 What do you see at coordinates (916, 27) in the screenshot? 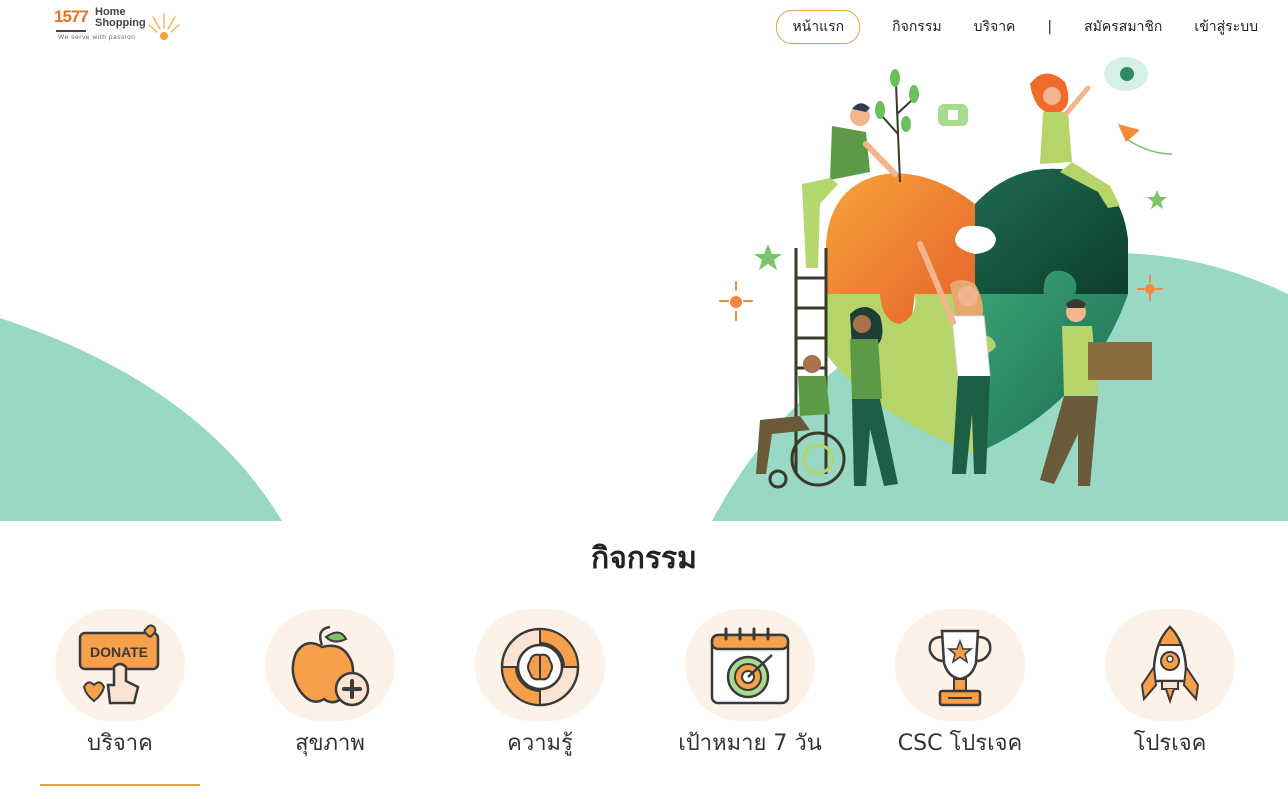
I see `nav-activities: กิจกรรม` at bounding box center [916, 27].